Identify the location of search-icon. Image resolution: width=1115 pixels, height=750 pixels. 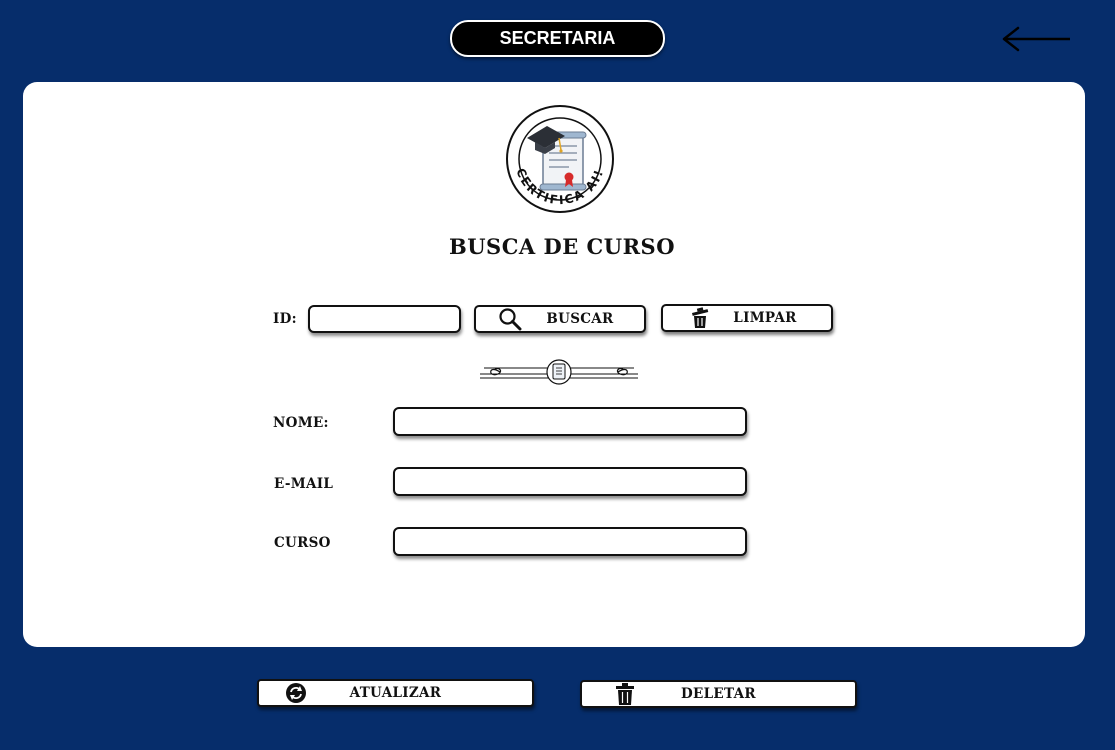
(510, 319).